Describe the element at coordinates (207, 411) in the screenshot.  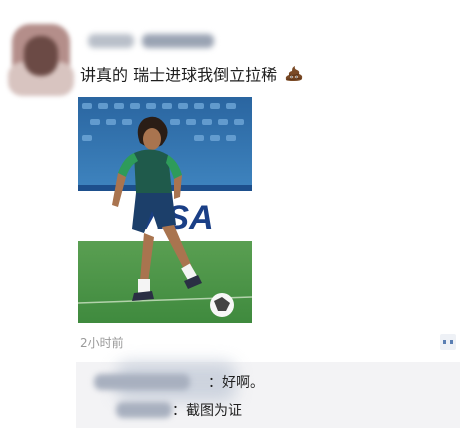
I see `comment-text: ：截图为证` at that location.